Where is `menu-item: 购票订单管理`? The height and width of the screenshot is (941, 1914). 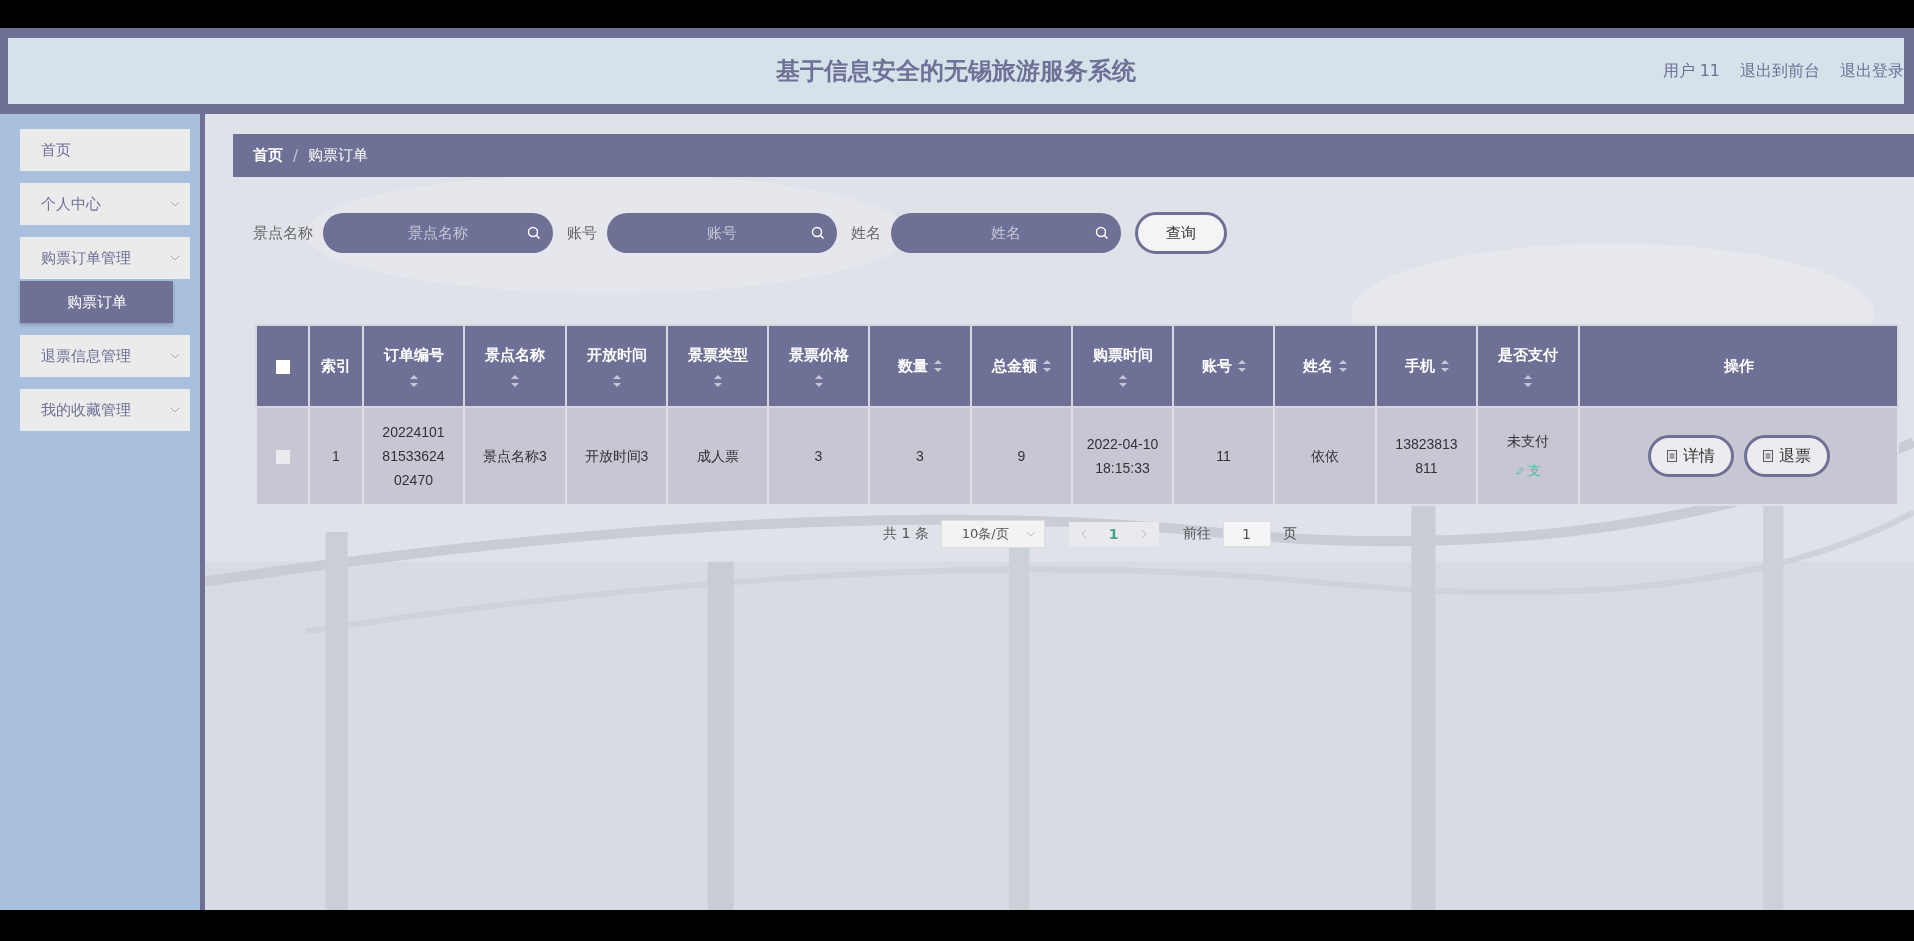 menu-item: 购票订单管理 is located at coordinates (105, 258).